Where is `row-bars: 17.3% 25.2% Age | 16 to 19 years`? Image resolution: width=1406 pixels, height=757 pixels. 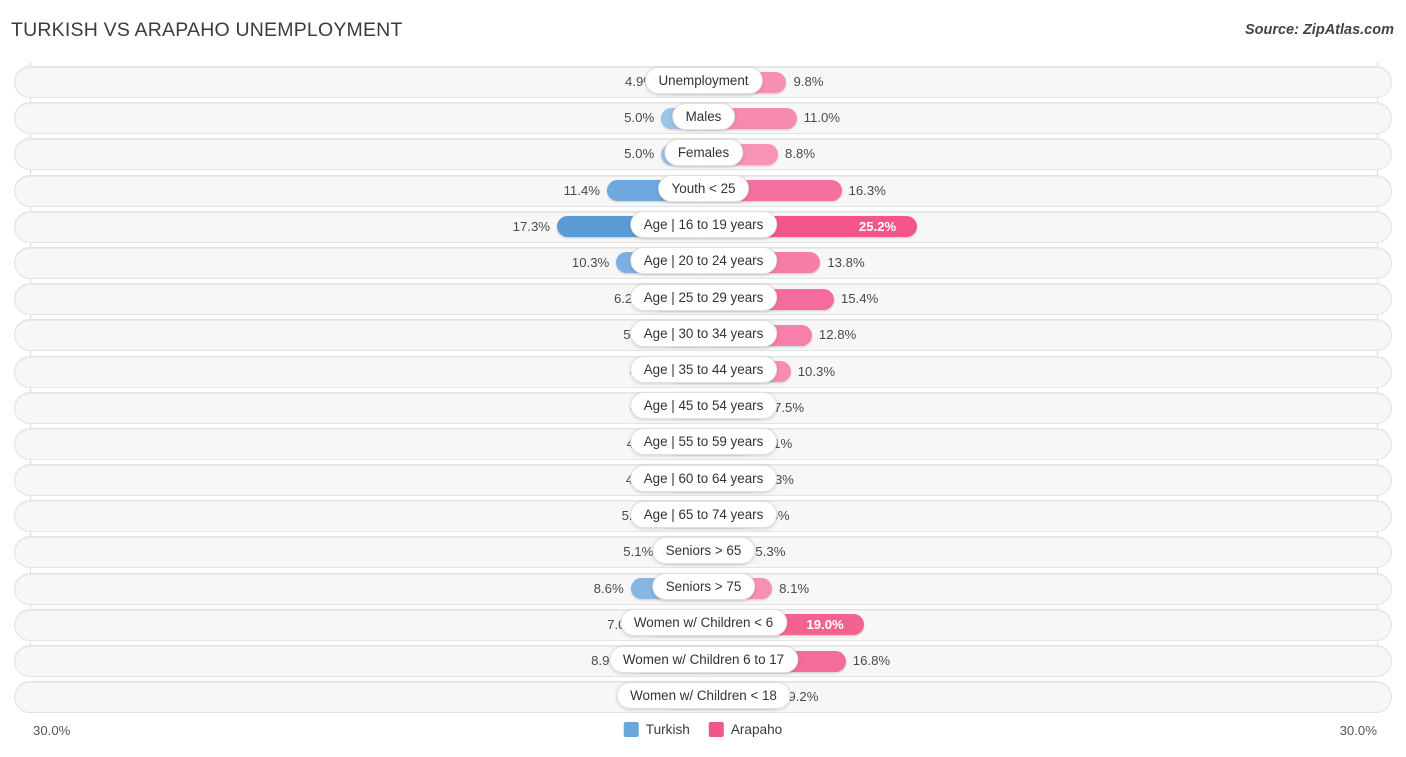
row-bars: 17.3% 25.2% Age | 16 to 19 years is located at coordinates (703, 227).